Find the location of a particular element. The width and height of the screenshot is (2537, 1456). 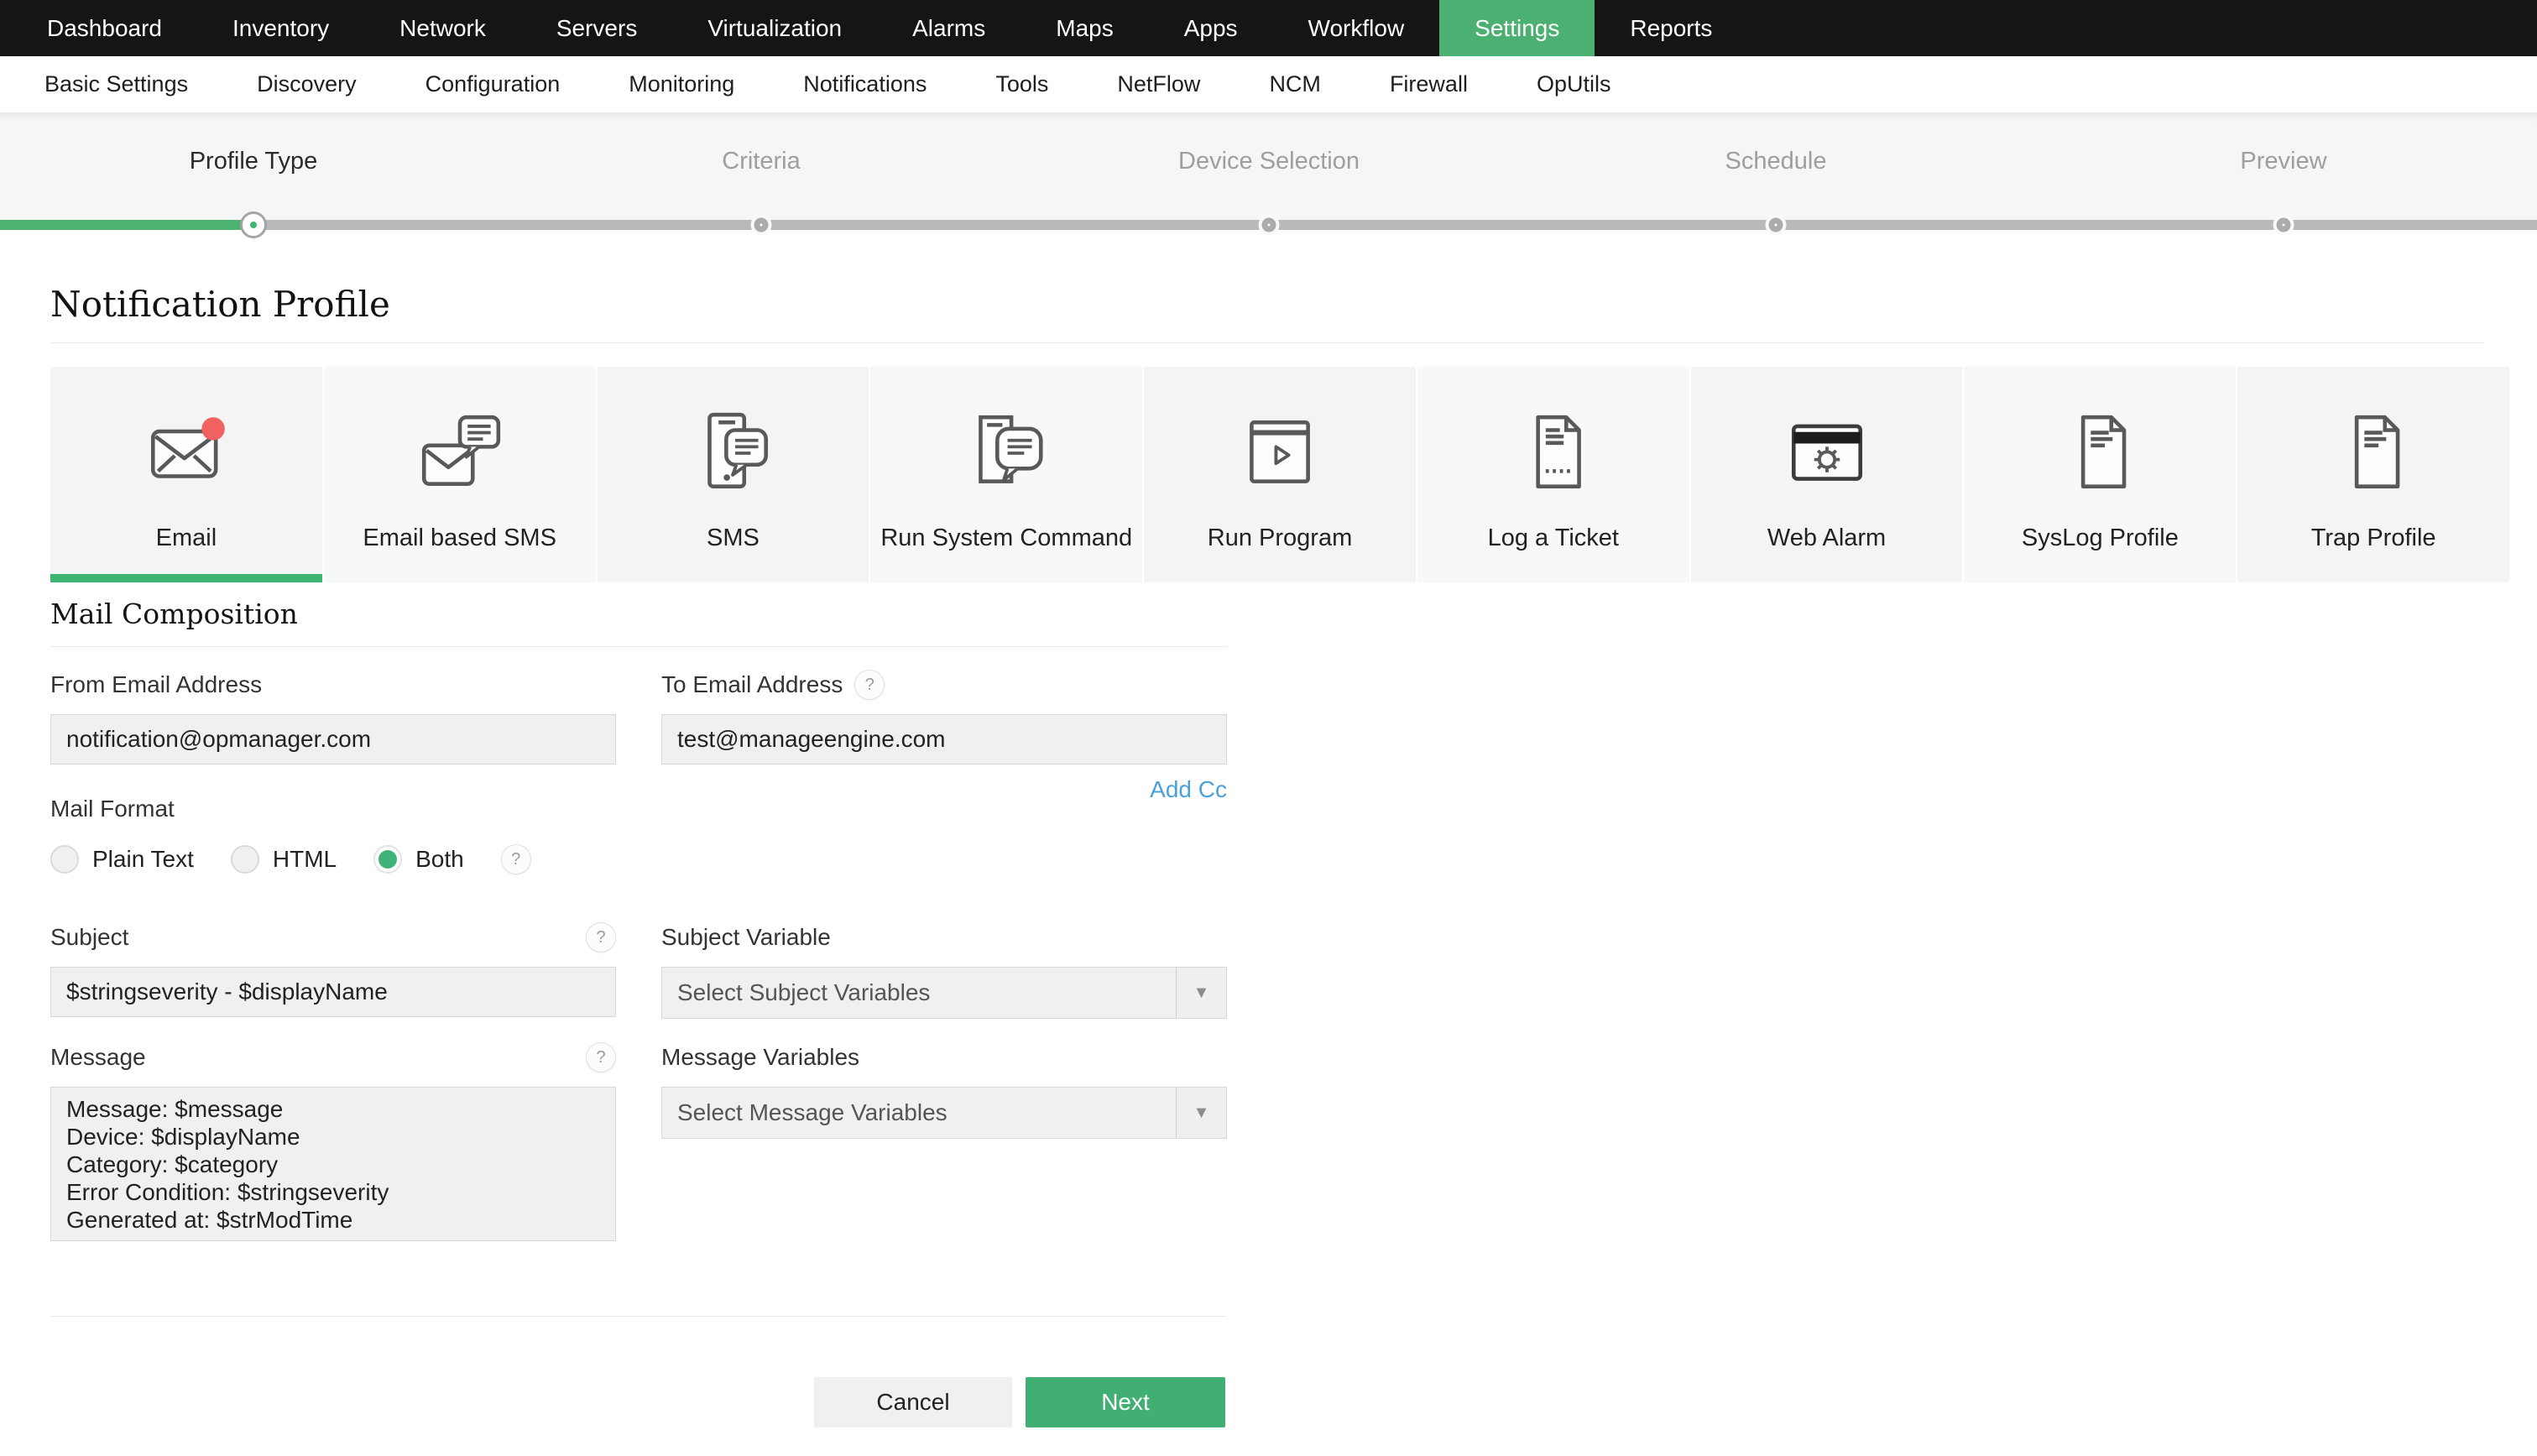

next-button: Next is located at coordinates (1126, 1402).